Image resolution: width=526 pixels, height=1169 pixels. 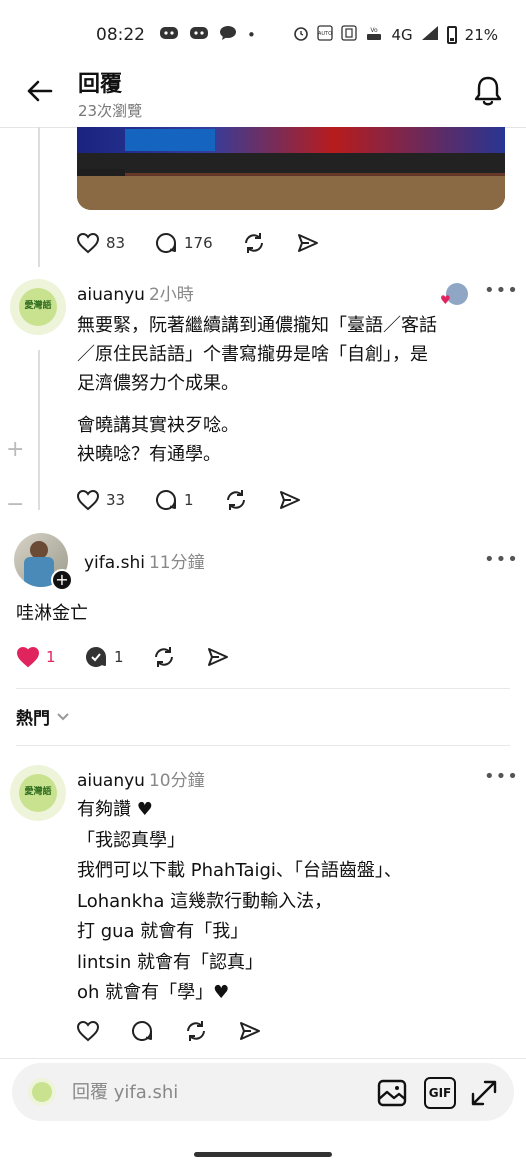 What do you see at coordinates (484, 1093) in the screenshot?
I see `expand-icon` at bounding box center [484, 1093].